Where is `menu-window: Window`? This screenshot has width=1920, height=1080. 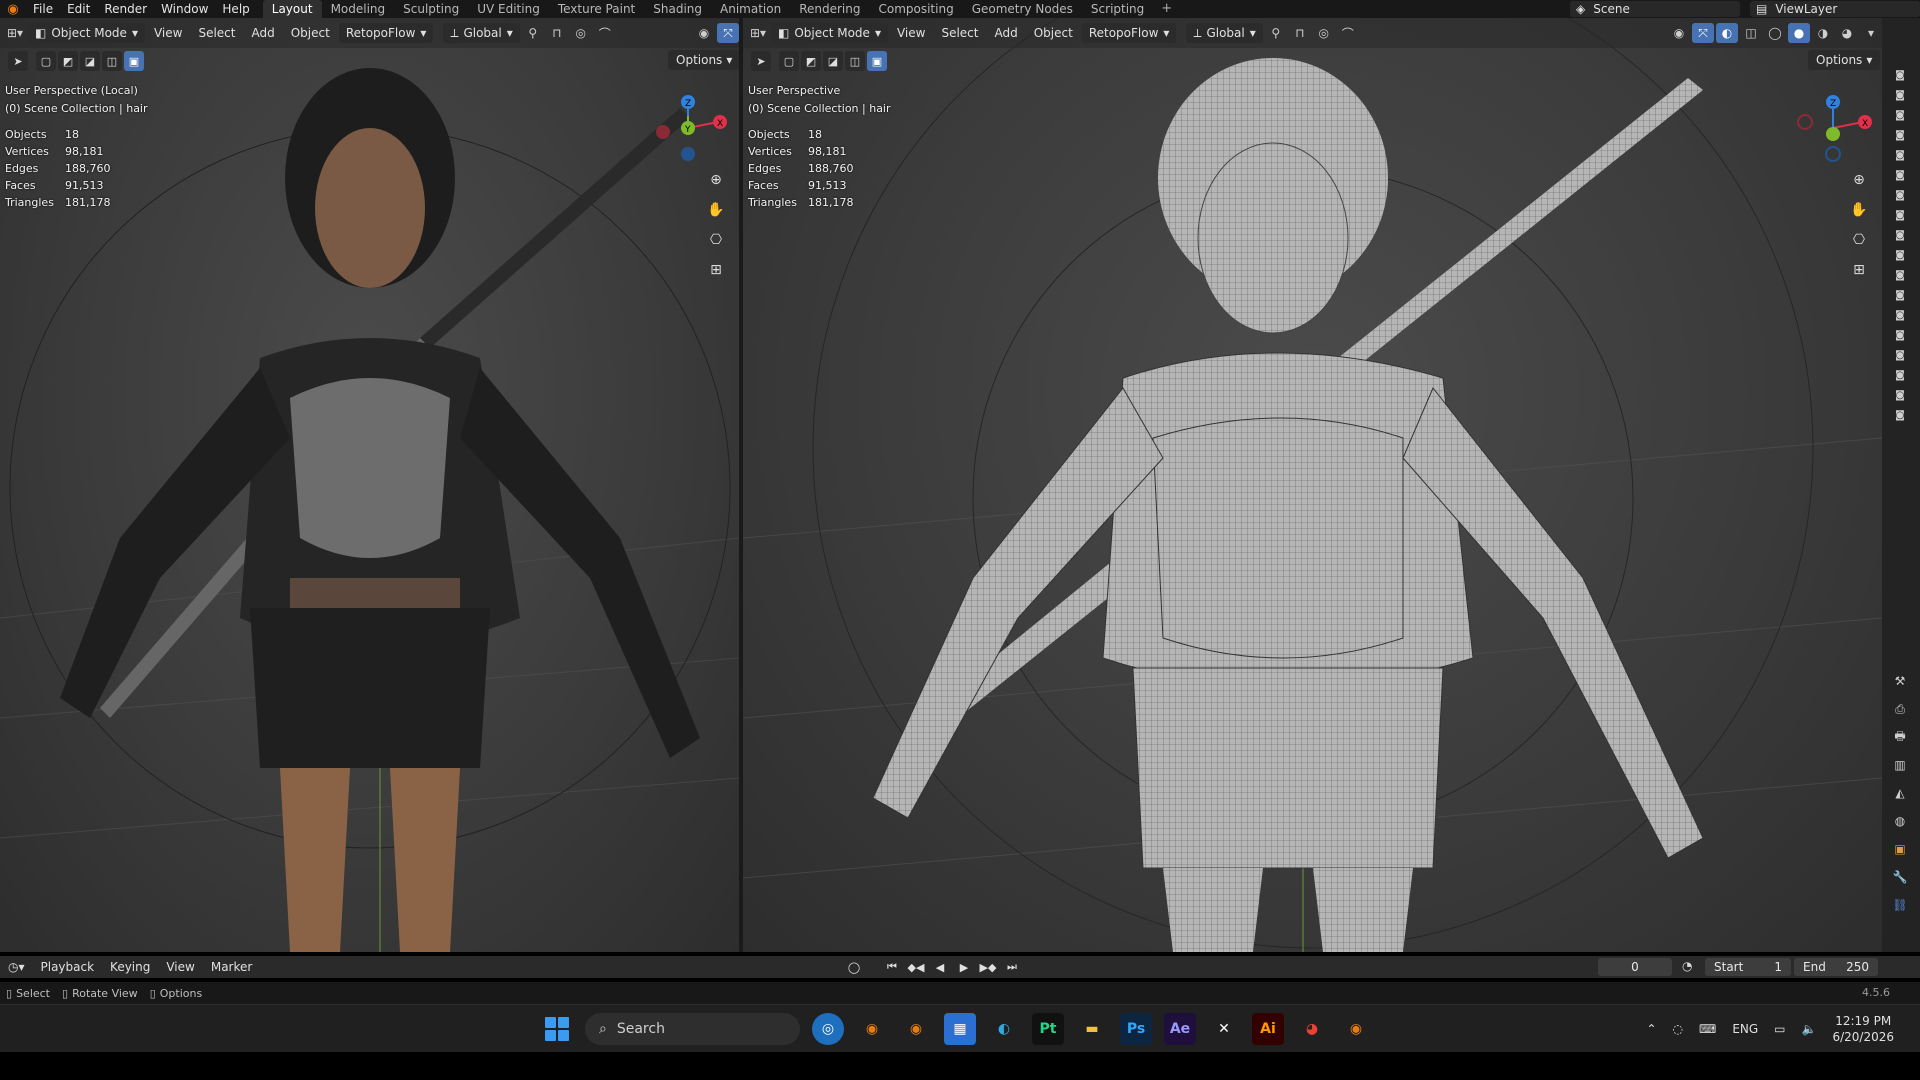
menu-window: Window is located at coordinates (184, 9).